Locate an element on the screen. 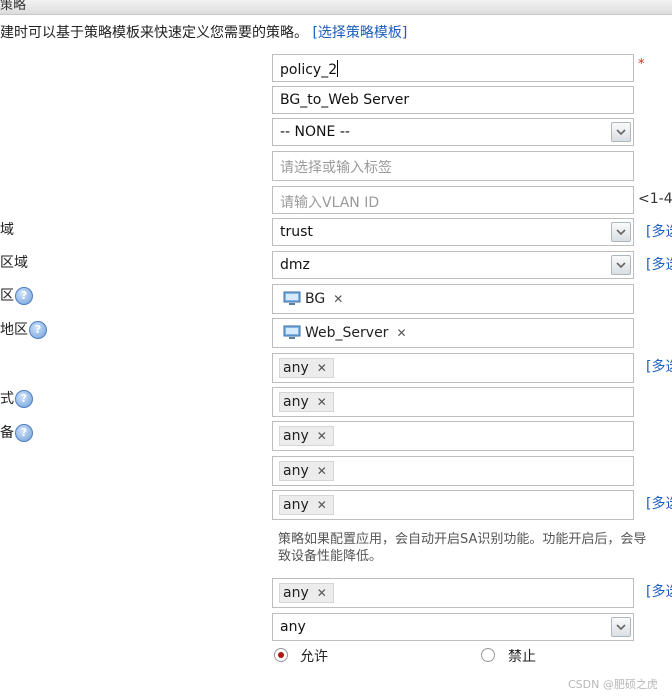 The width and height of the screenshot is (672, 696). text-cursor is located at coordinates (338, 68).